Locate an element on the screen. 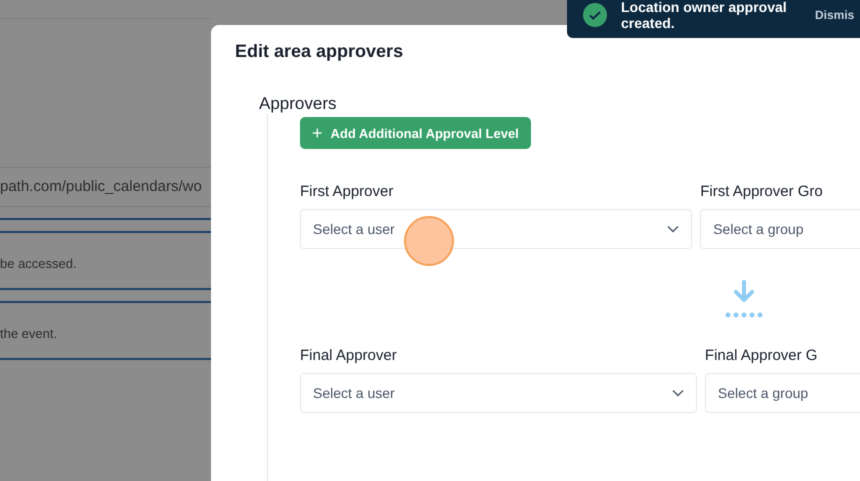 This screenshot has width=860, height=481. dismiss-button: Dismis is located at coordinates (834, 15).